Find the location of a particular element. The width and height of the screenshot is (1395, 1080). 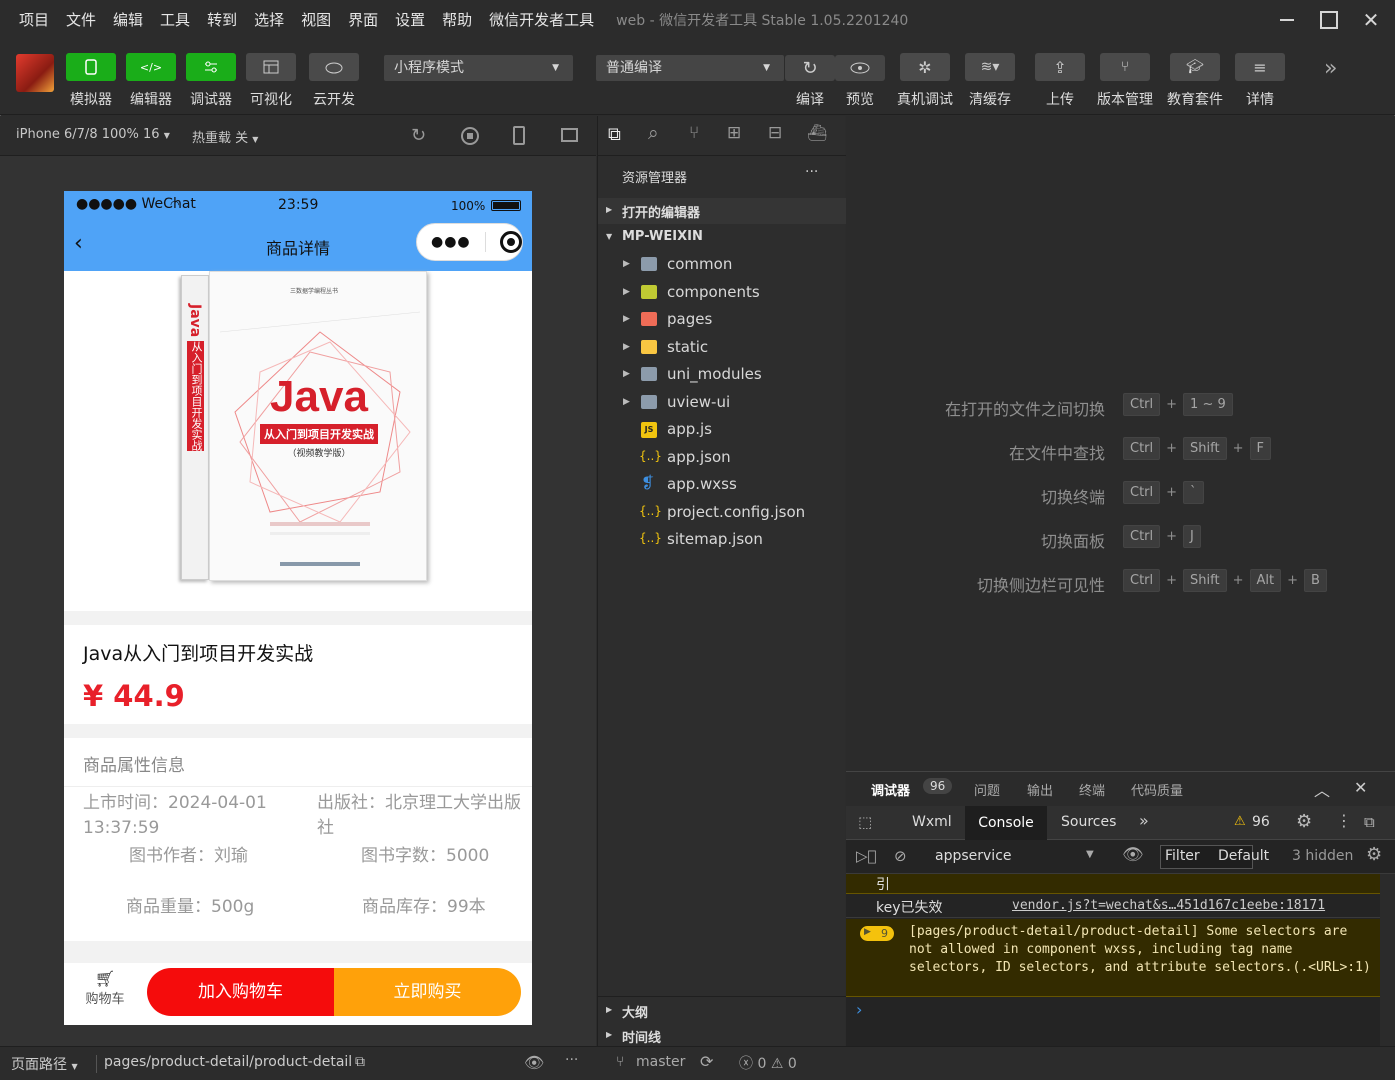

open-editors-header: ▶ 打开的编辑器 is located at coordinates (722, 211).